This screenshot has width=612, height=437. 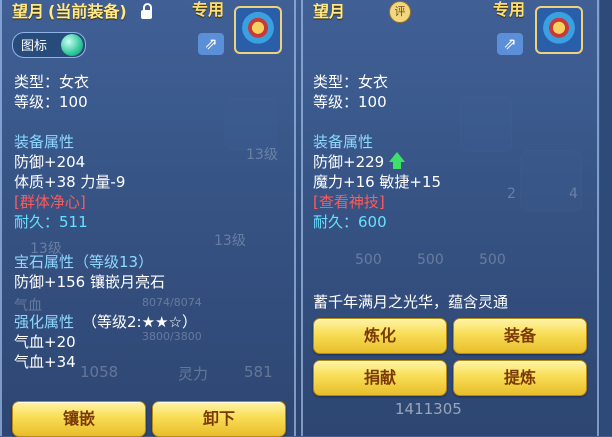 I want to click on bg-spirit-label: 灵力, so click(x=193, y=374).